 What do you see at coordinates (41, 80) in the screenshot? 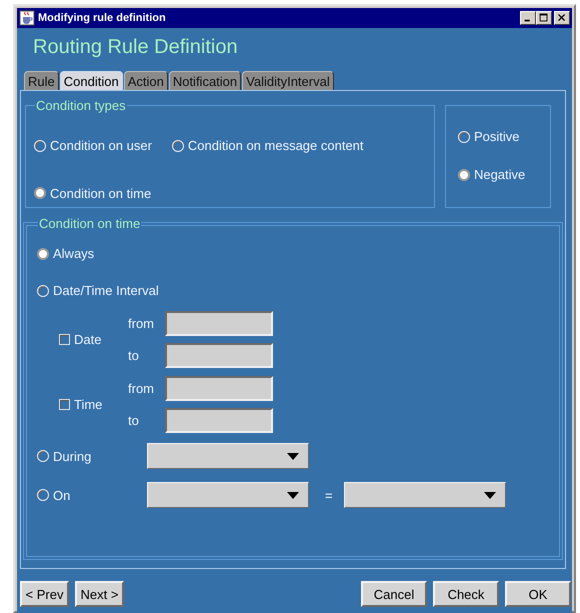
I see `tab: Rule` at bounding box center [41, 80].